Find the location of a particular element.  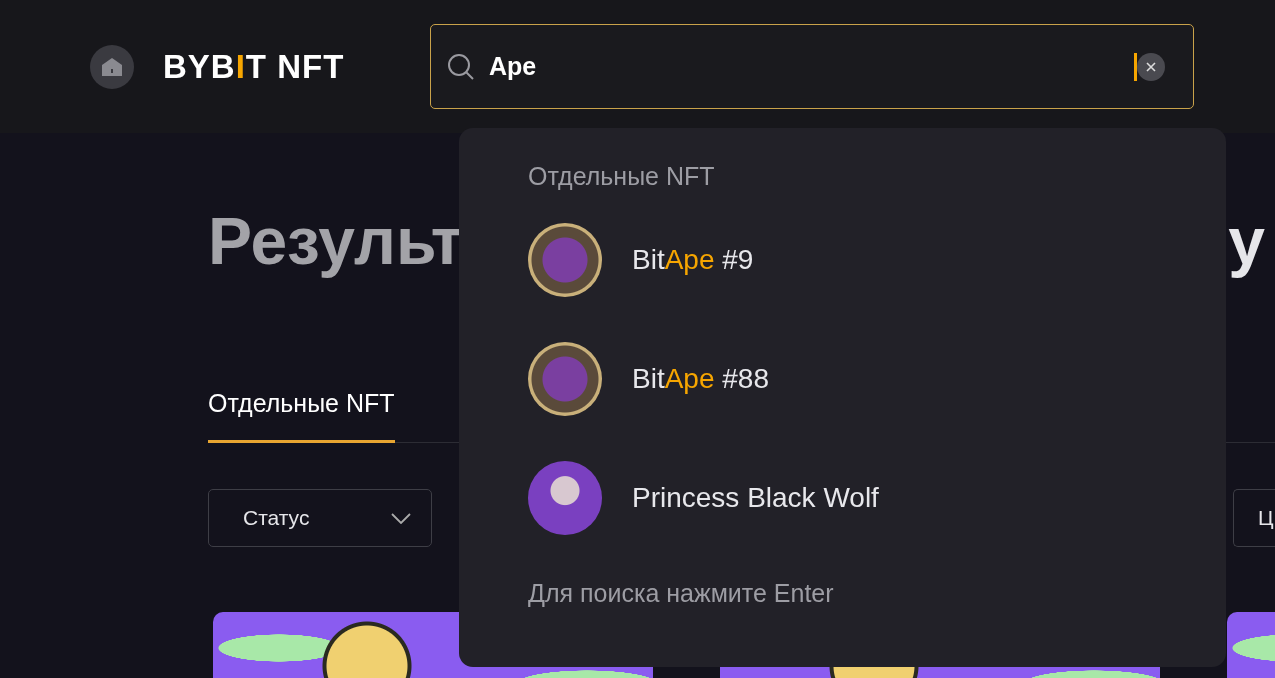

search-input: Ape is located at coordinates (811, 66).